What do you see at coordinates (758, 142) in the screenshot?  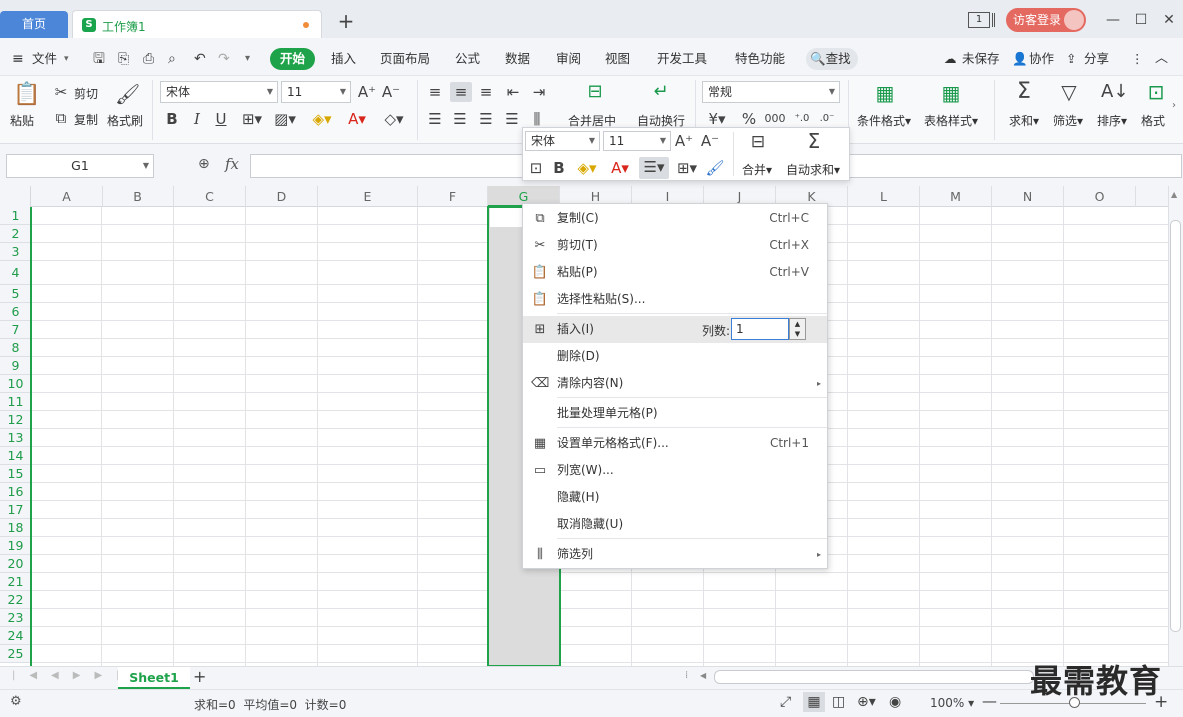 I see `mini-merge-icon: ⊟` at bounding box center [758, 142].